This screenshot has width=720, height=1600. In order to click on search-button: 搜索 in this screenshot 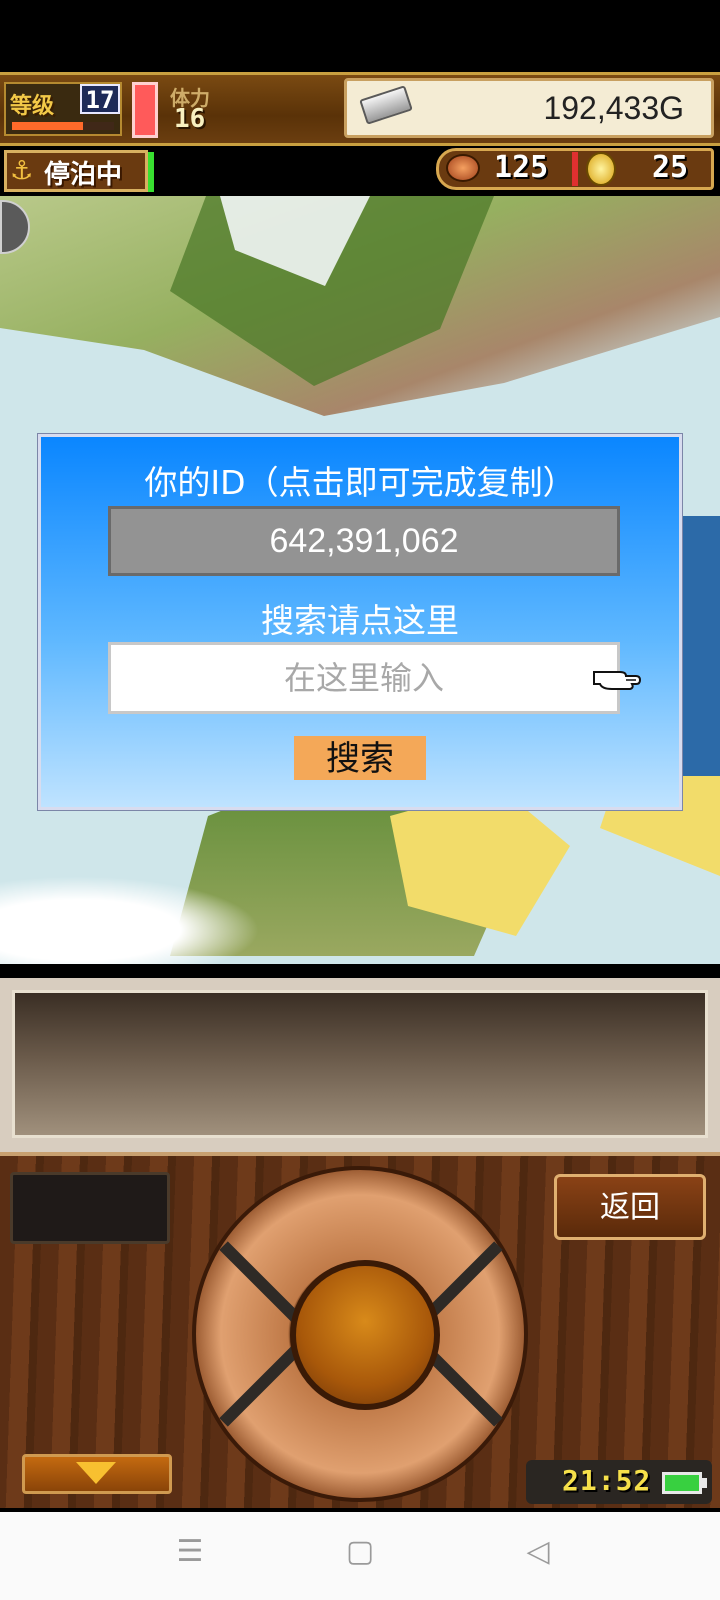, I will do `click(360, 758)`.